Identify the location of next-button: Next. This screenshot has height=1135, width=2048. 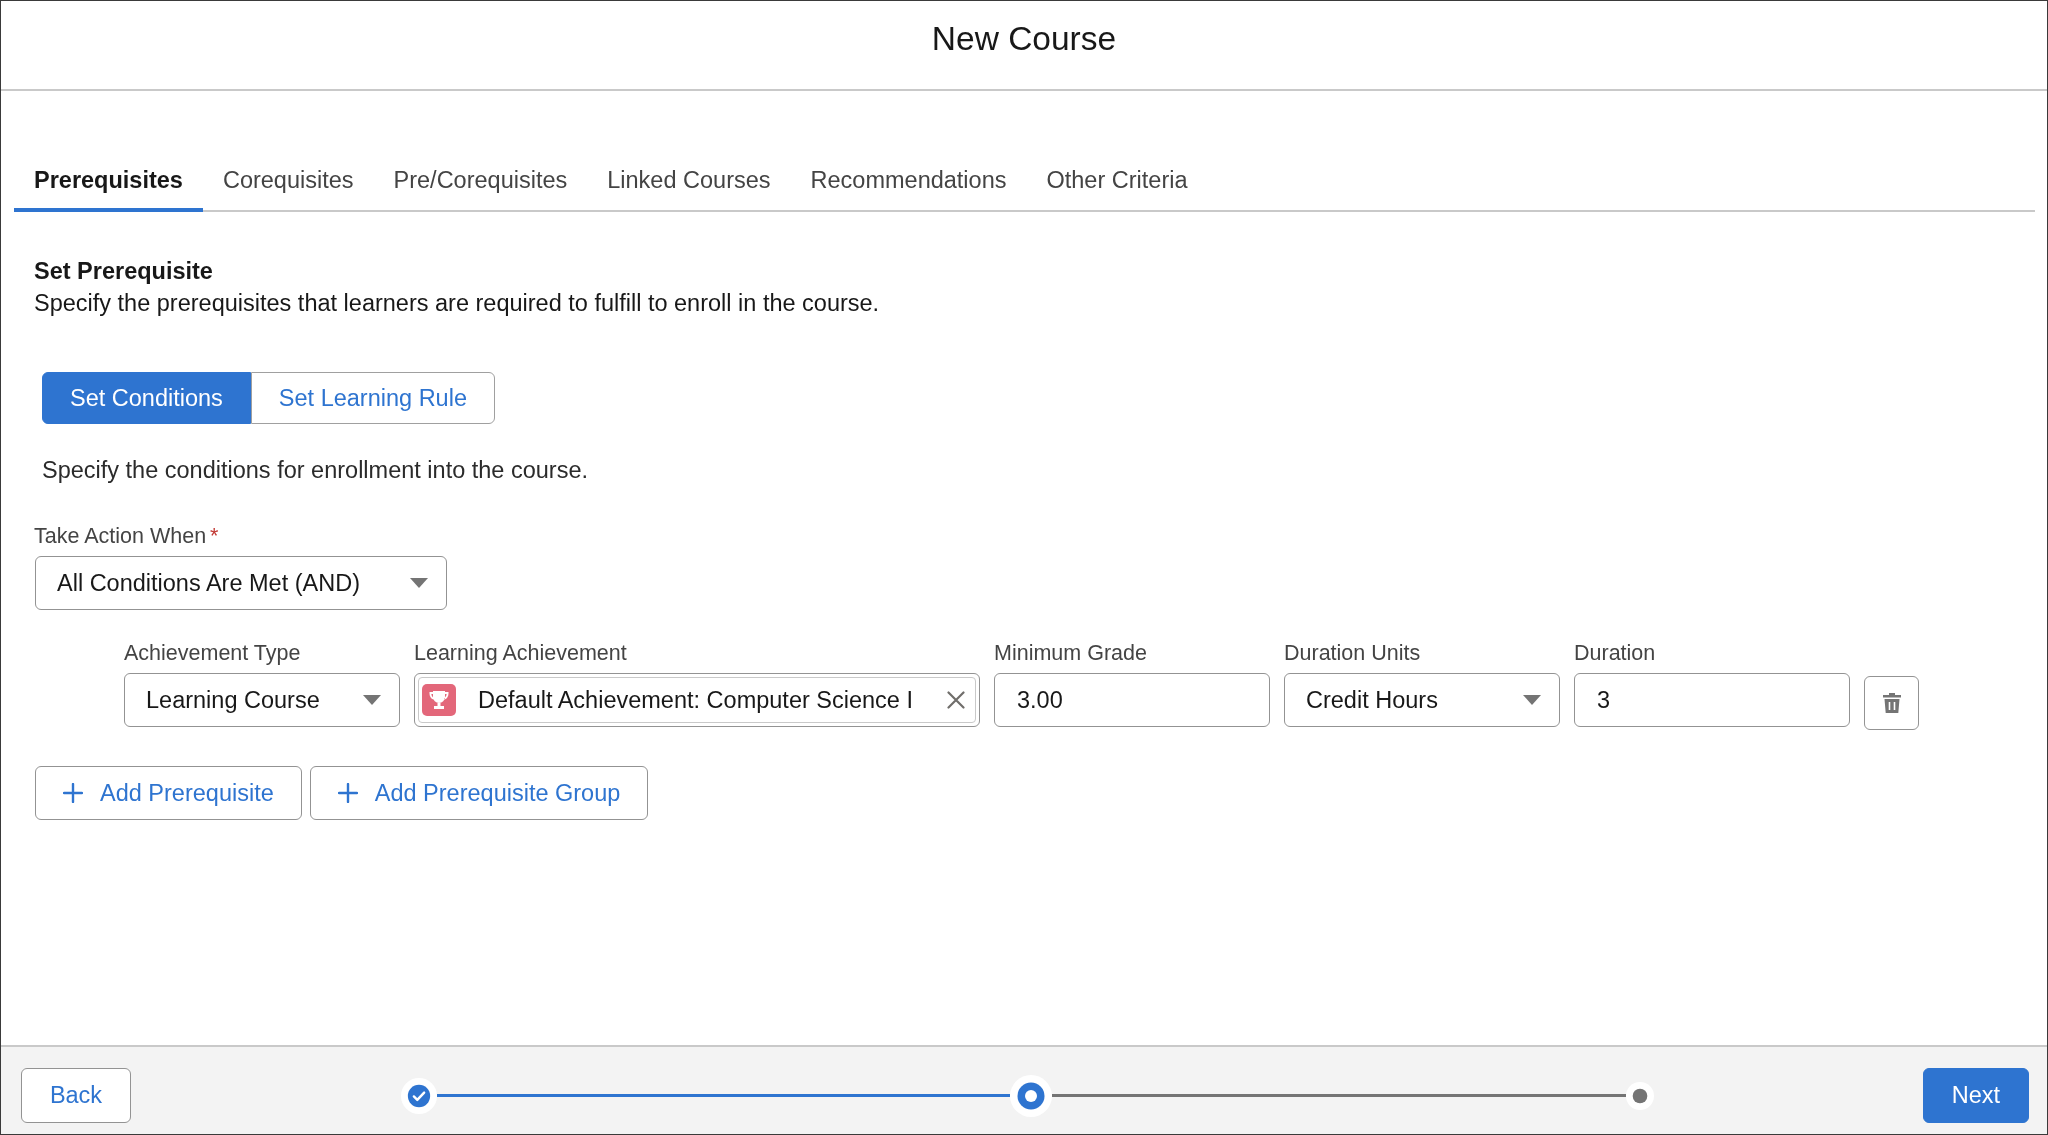
(1976, 1095).